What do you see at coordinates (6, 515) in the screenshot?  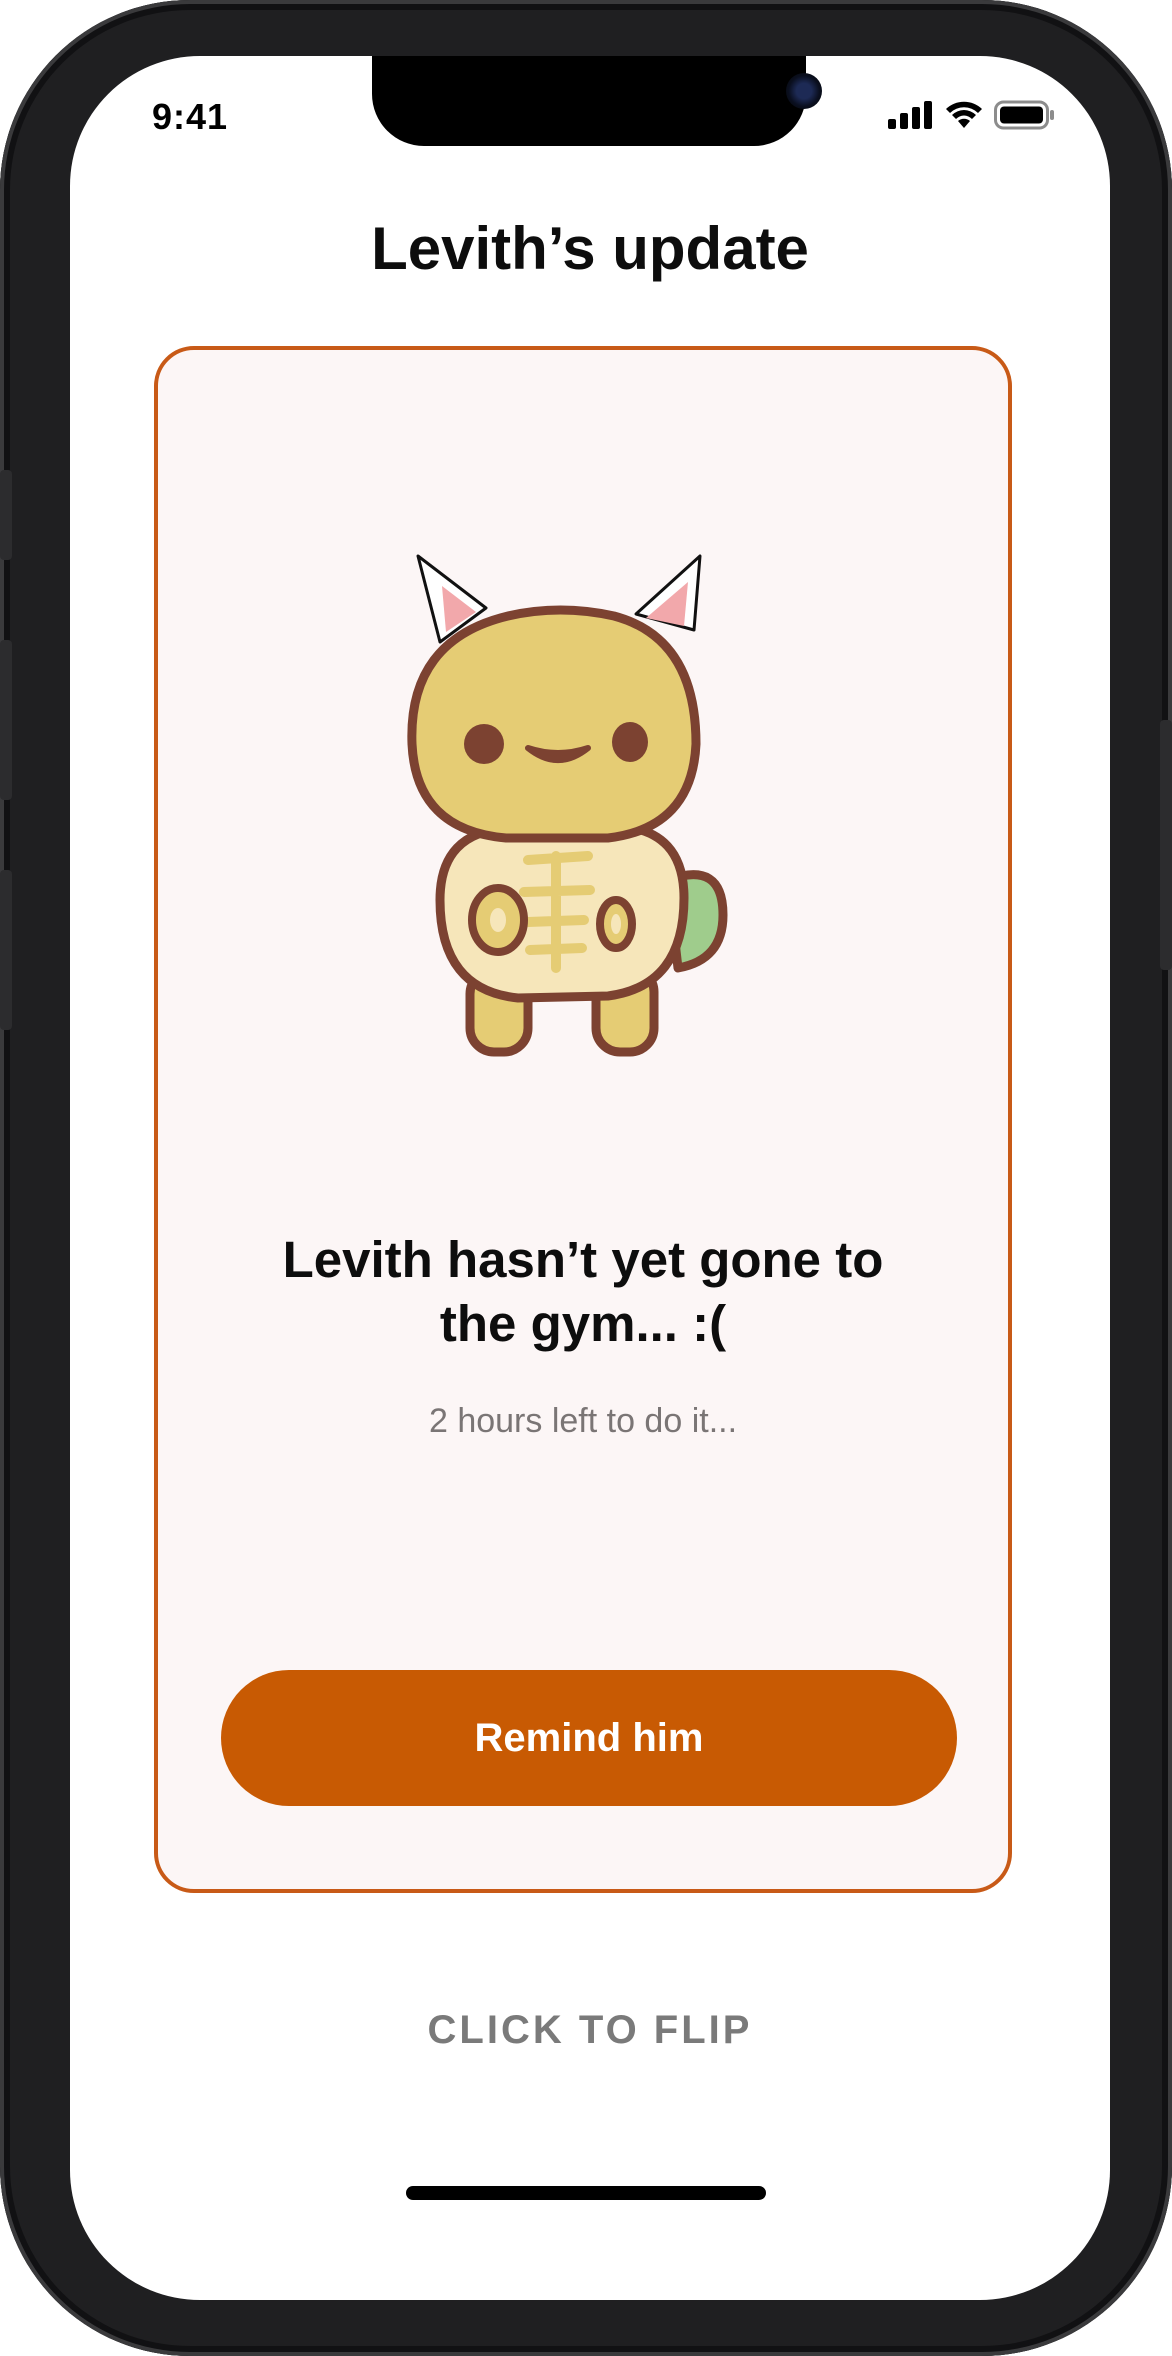 I see `mute-switch` at bounding box center [6, 515].